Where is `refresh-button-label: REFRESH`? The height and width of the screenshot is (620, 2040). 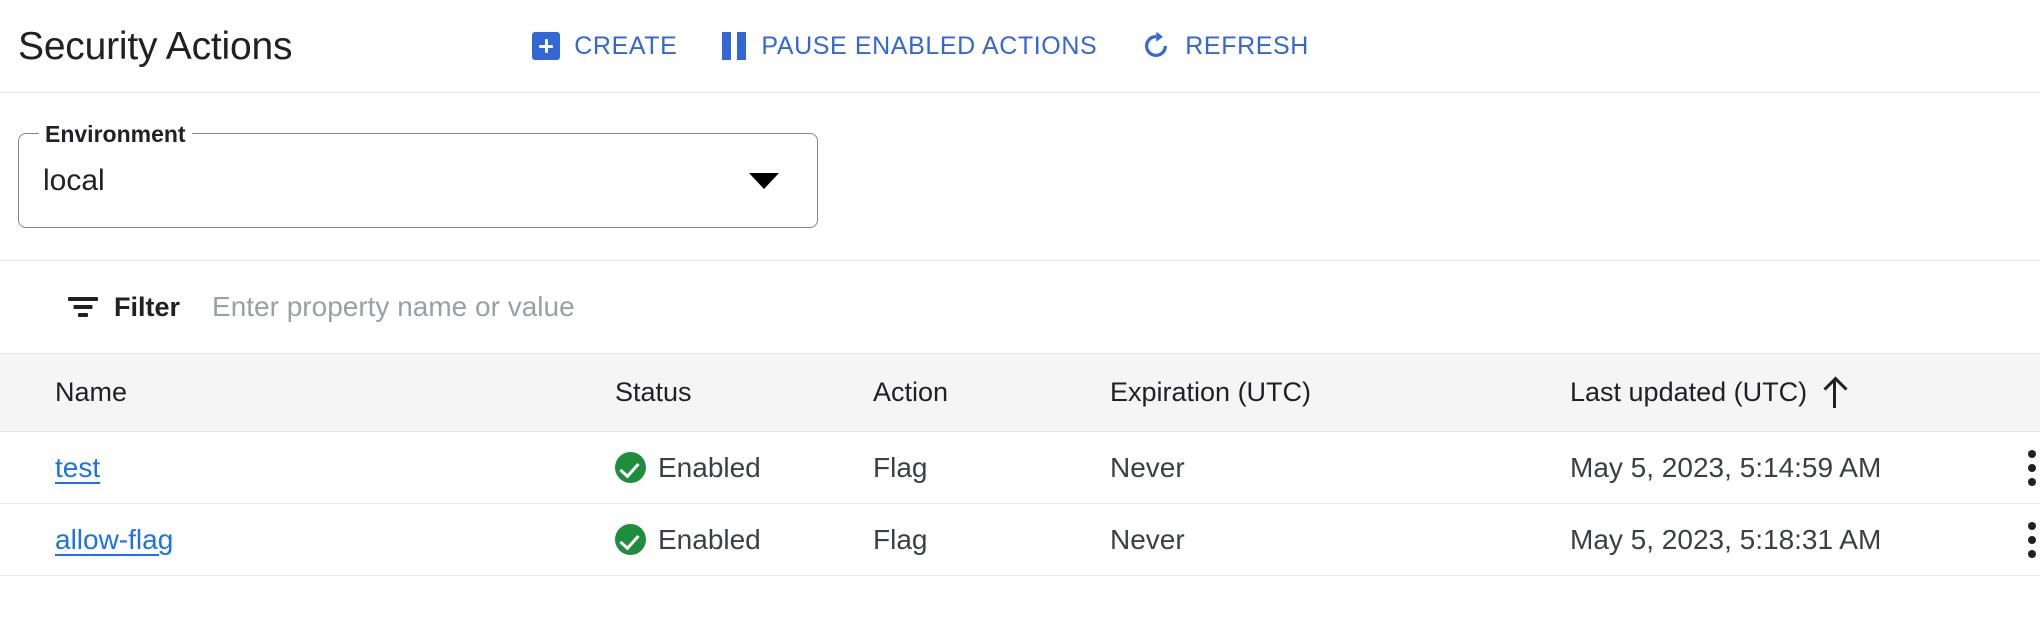
refresh-button-label: REFRESH is located at coordinates (1247, 45).